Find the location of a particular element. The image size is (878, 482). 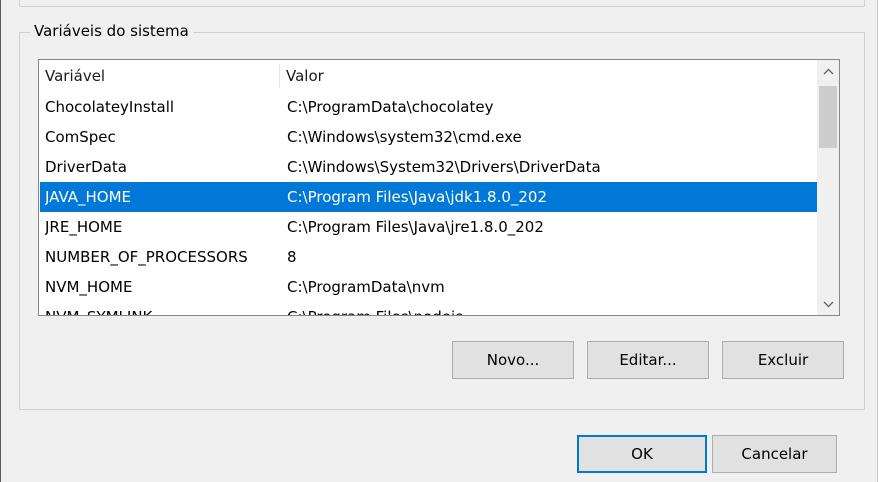

scroll-up-button is located at coordinates (828, 71).